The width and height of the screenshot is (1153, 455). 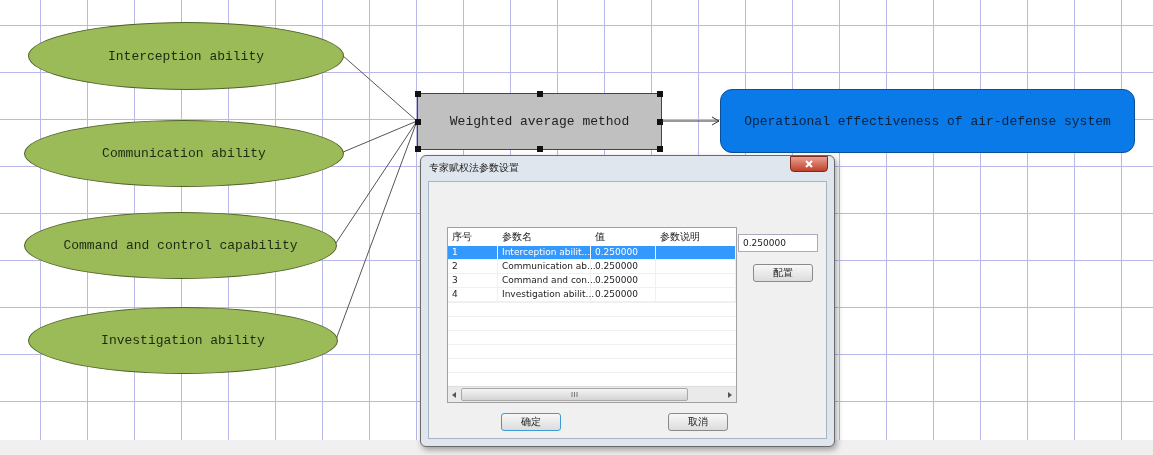 I want to click on horizontal-scrollbar, so click(x=592, y=394).